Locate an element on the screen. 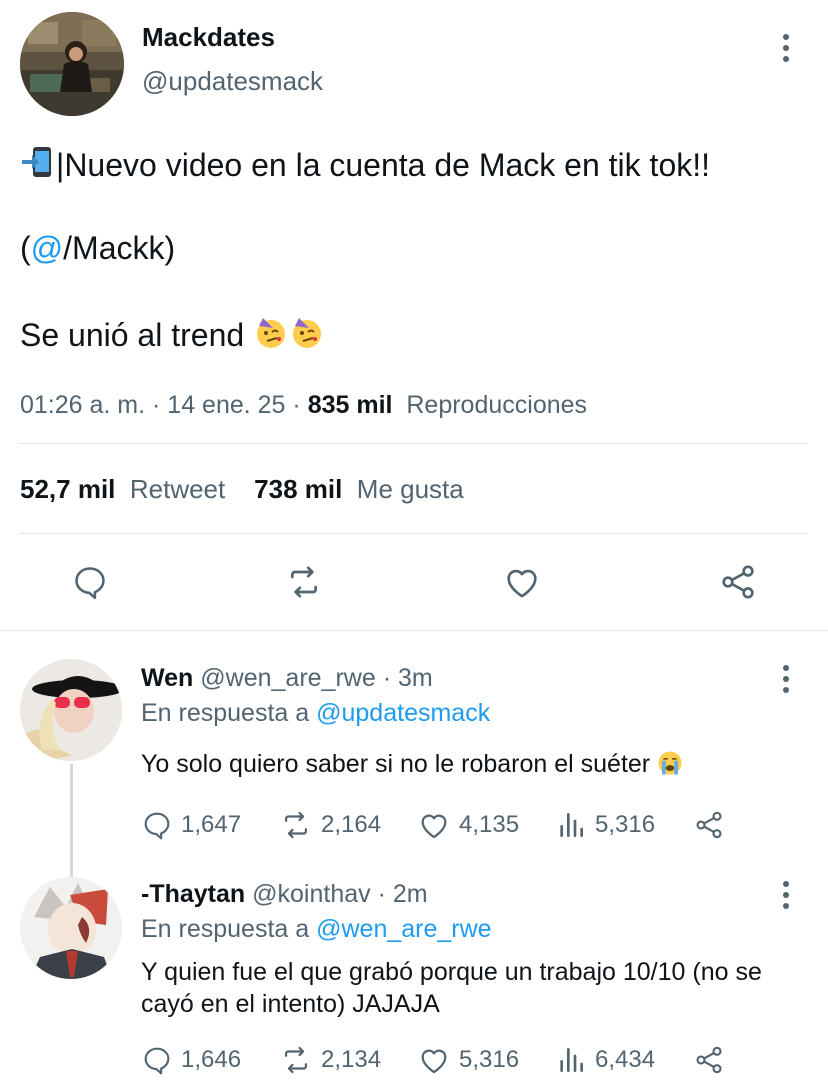 This screenshot has width=828, height=1080. reply-button is located at coordinates (90, 582).